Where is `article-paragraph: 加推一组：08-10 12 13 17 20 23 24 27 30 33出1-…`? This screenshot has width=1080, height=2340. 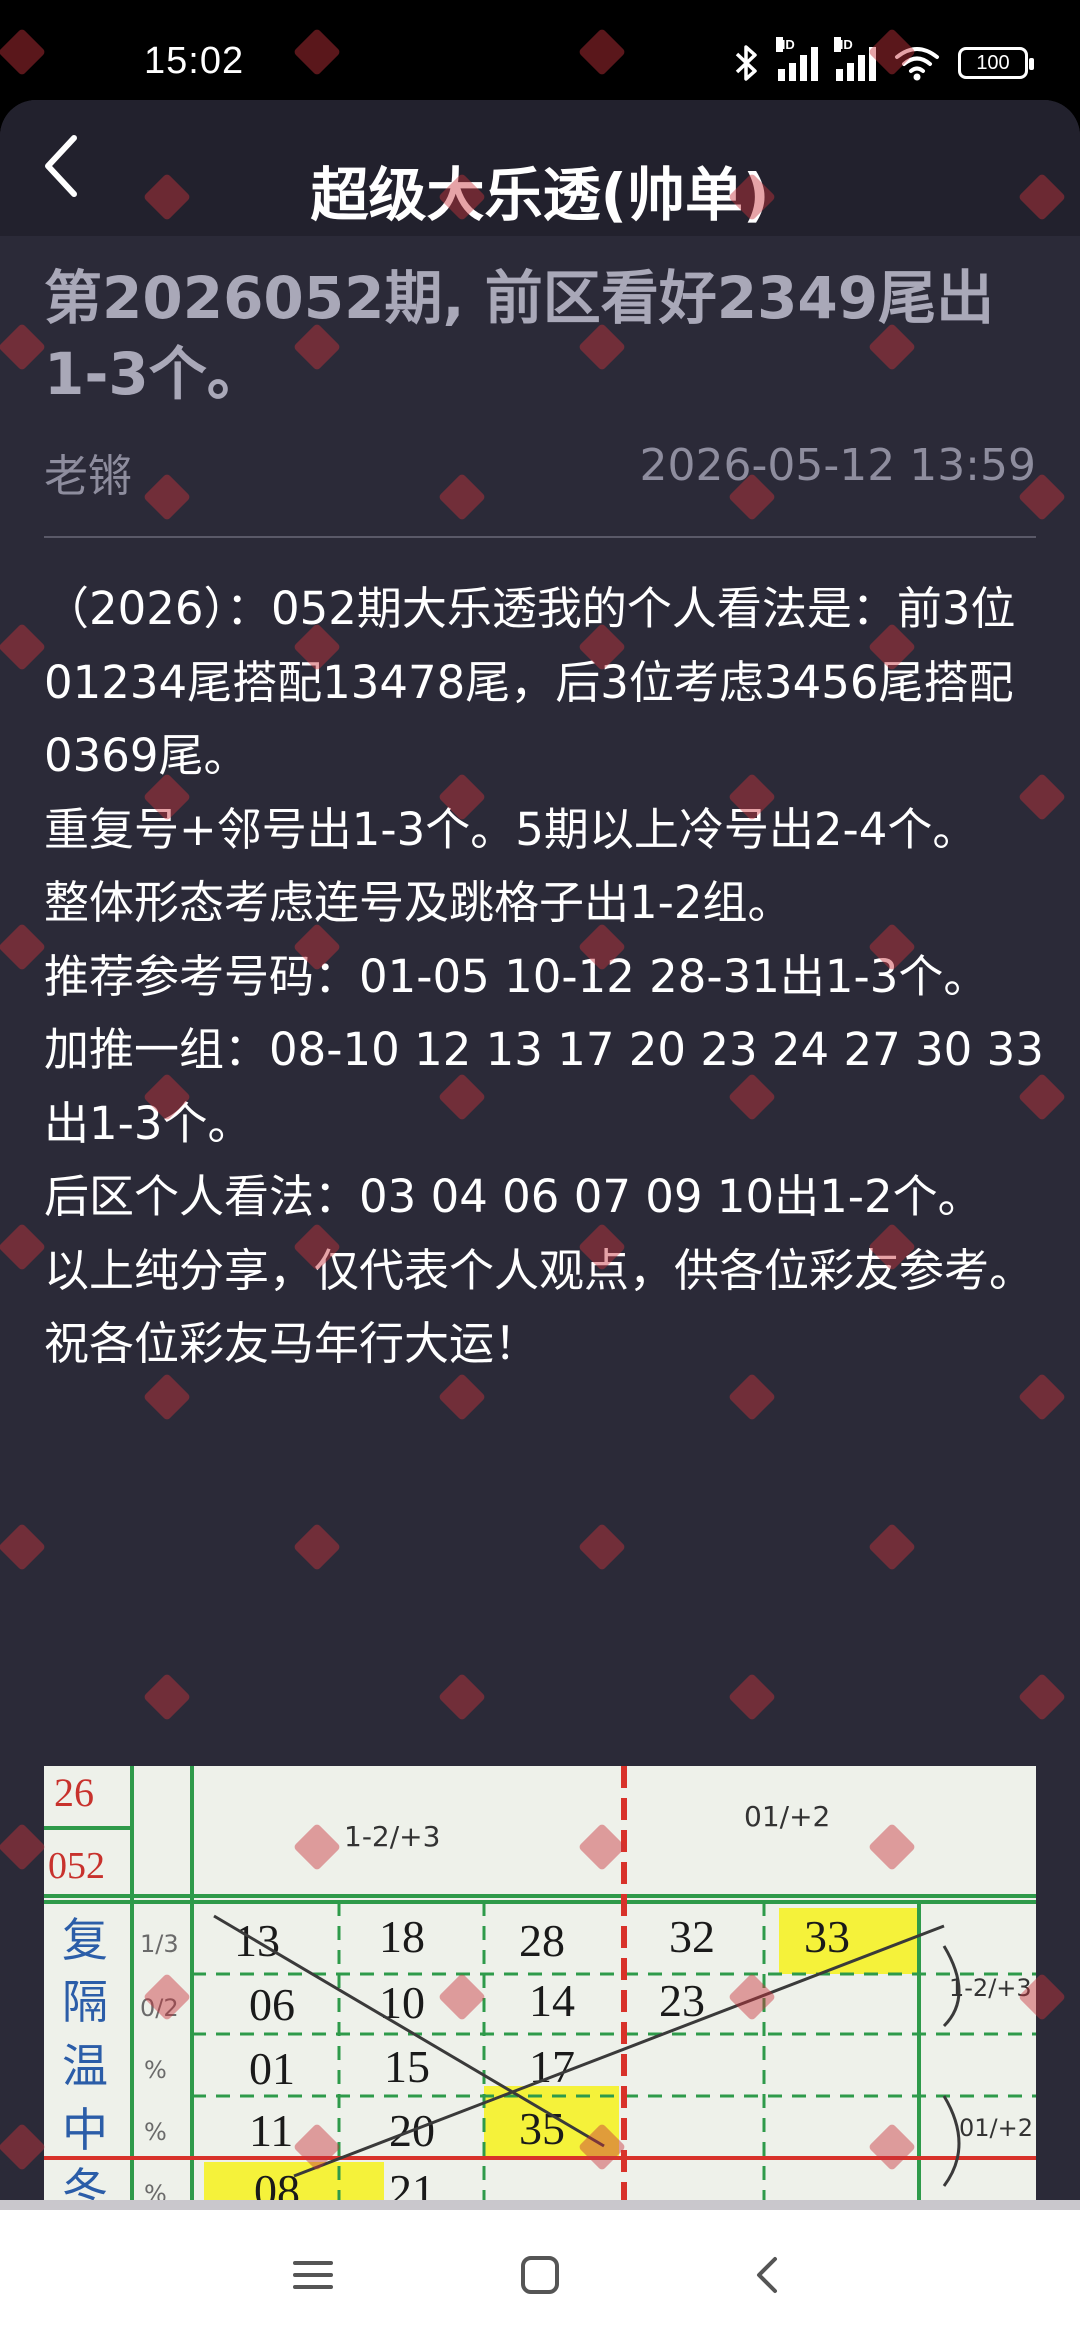
article-paragraph: 加推一组：08-10 12 13 17 20 23 24 27 30 33出1-… is located at coordinates (544, 1086).